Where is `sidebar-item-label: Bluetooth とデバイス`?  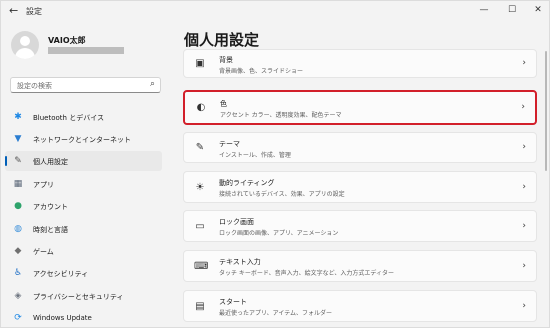
sidebar-item-label: Bluetooth とデバイス is located at coordinates (68, 118).